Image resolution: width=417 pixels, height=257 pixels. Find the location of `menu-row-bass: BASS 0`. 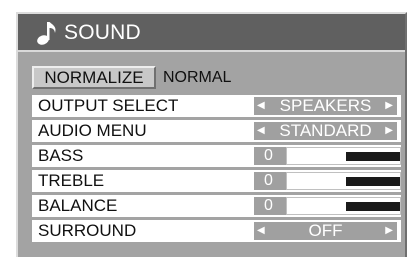

menu-row-bass: BASS 0 is located at coordinates (216, 156).